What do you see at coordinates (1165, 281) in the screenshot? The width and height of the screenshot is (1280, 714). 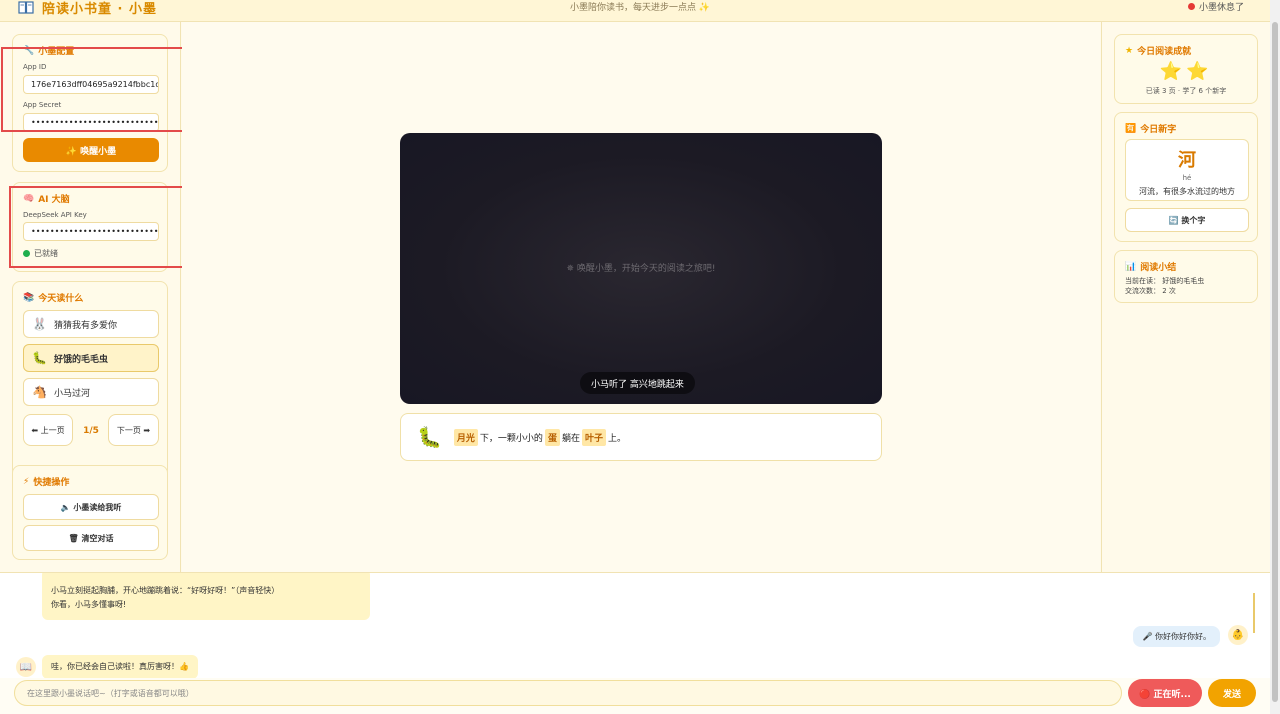 I see `summary-current: 当前在读： 好饿的毛毛虫` at bounding box center [1165, 281].